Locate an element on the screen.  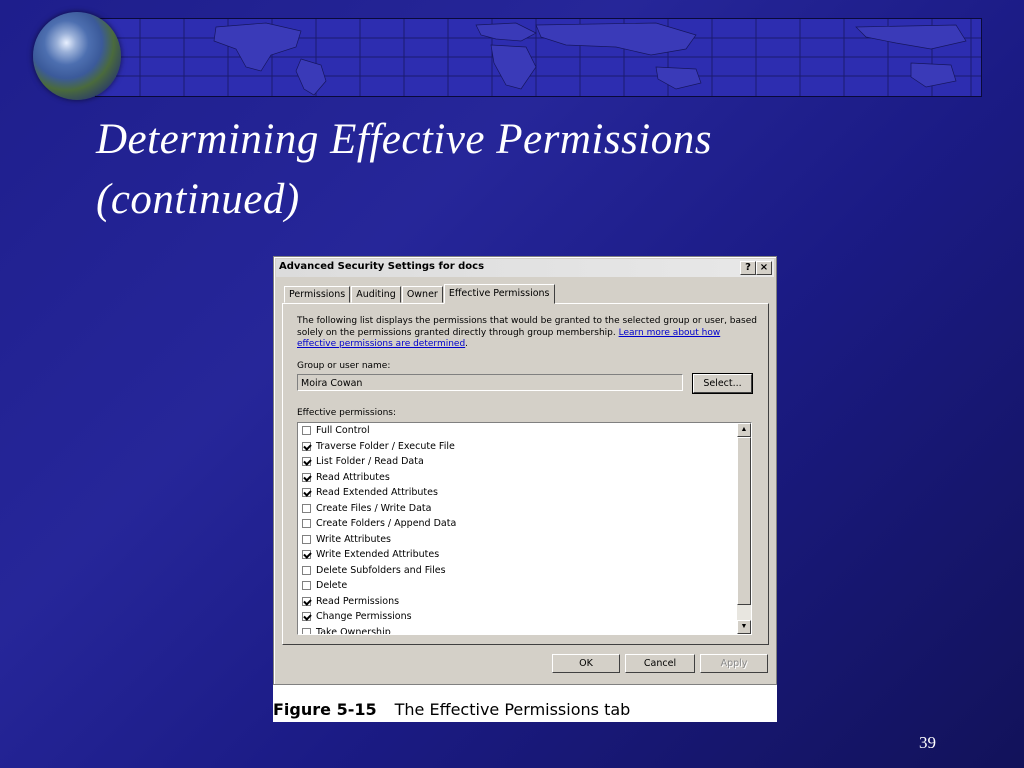
list-item: Write Attributes is located at coordinates (346, 539).